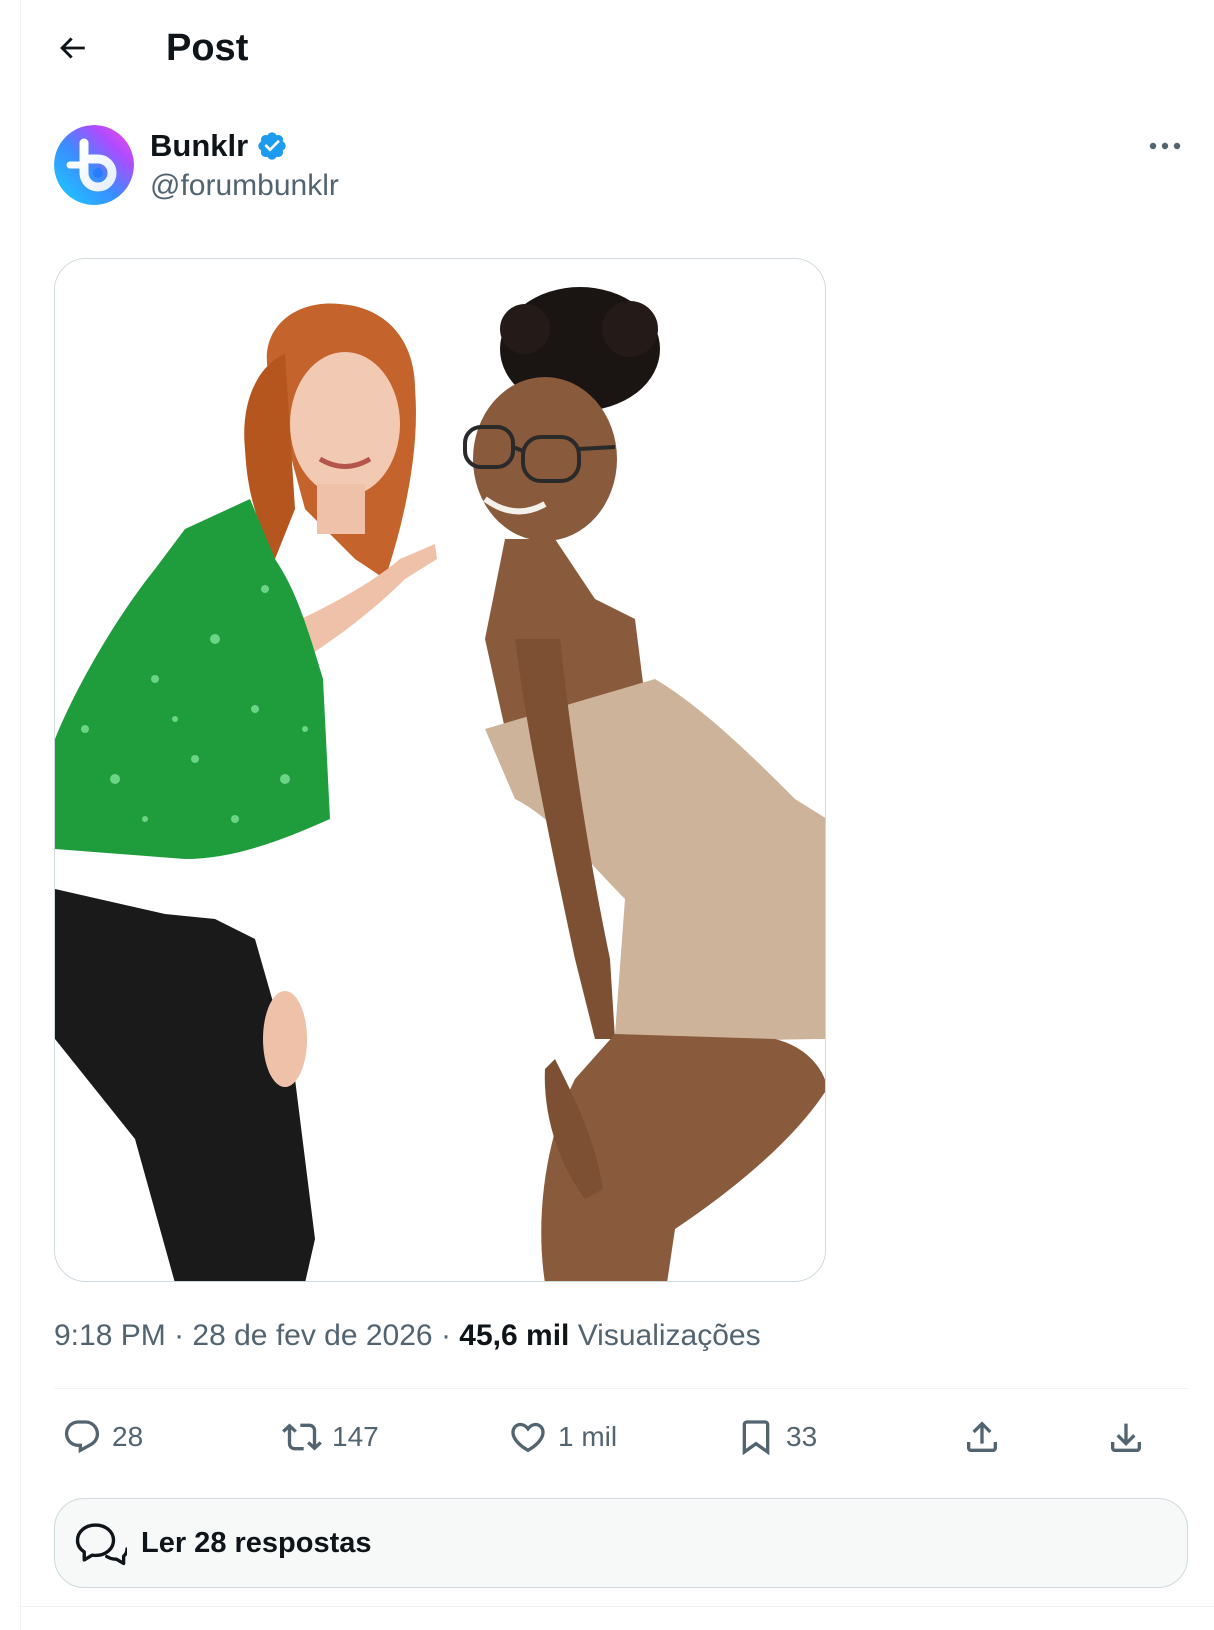 This screenshot has width=1214, height=1630. Describe the element at coordinates (514, 1335) in the screenshot. I see `views-count: 45,6 mil` at that location.